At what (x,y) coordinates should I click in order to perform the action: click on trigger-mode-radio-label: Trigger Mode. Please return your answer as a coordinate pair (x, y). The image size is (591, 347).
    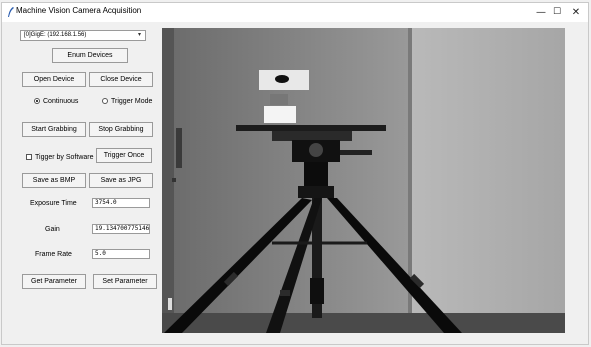
    Looking at the image, I should click on (132, 101).